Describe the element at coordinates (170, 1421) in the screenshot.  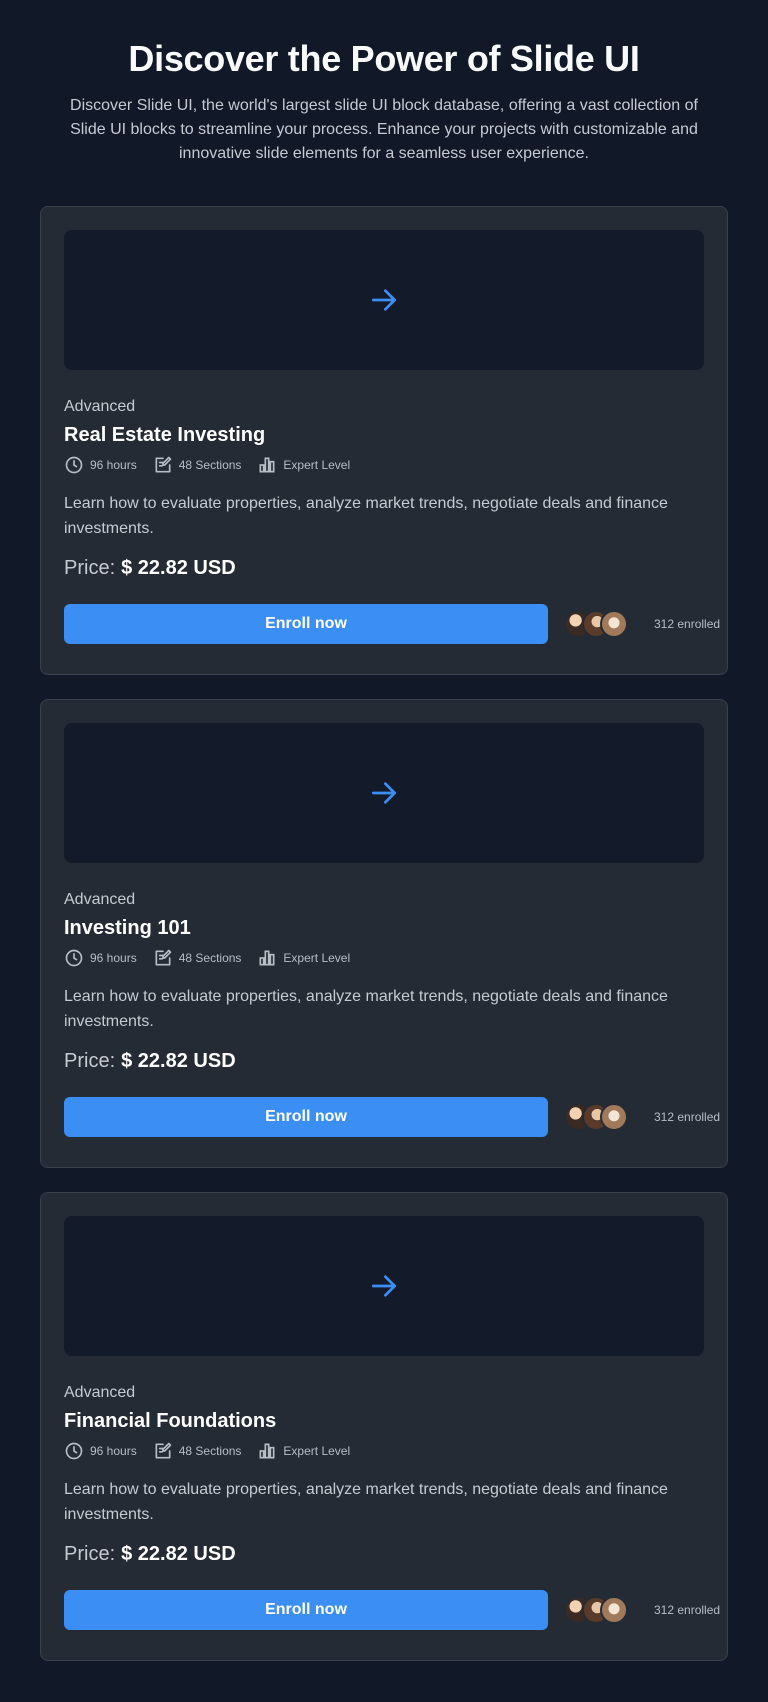
I see `course-title: Financial Foundations` at that location.